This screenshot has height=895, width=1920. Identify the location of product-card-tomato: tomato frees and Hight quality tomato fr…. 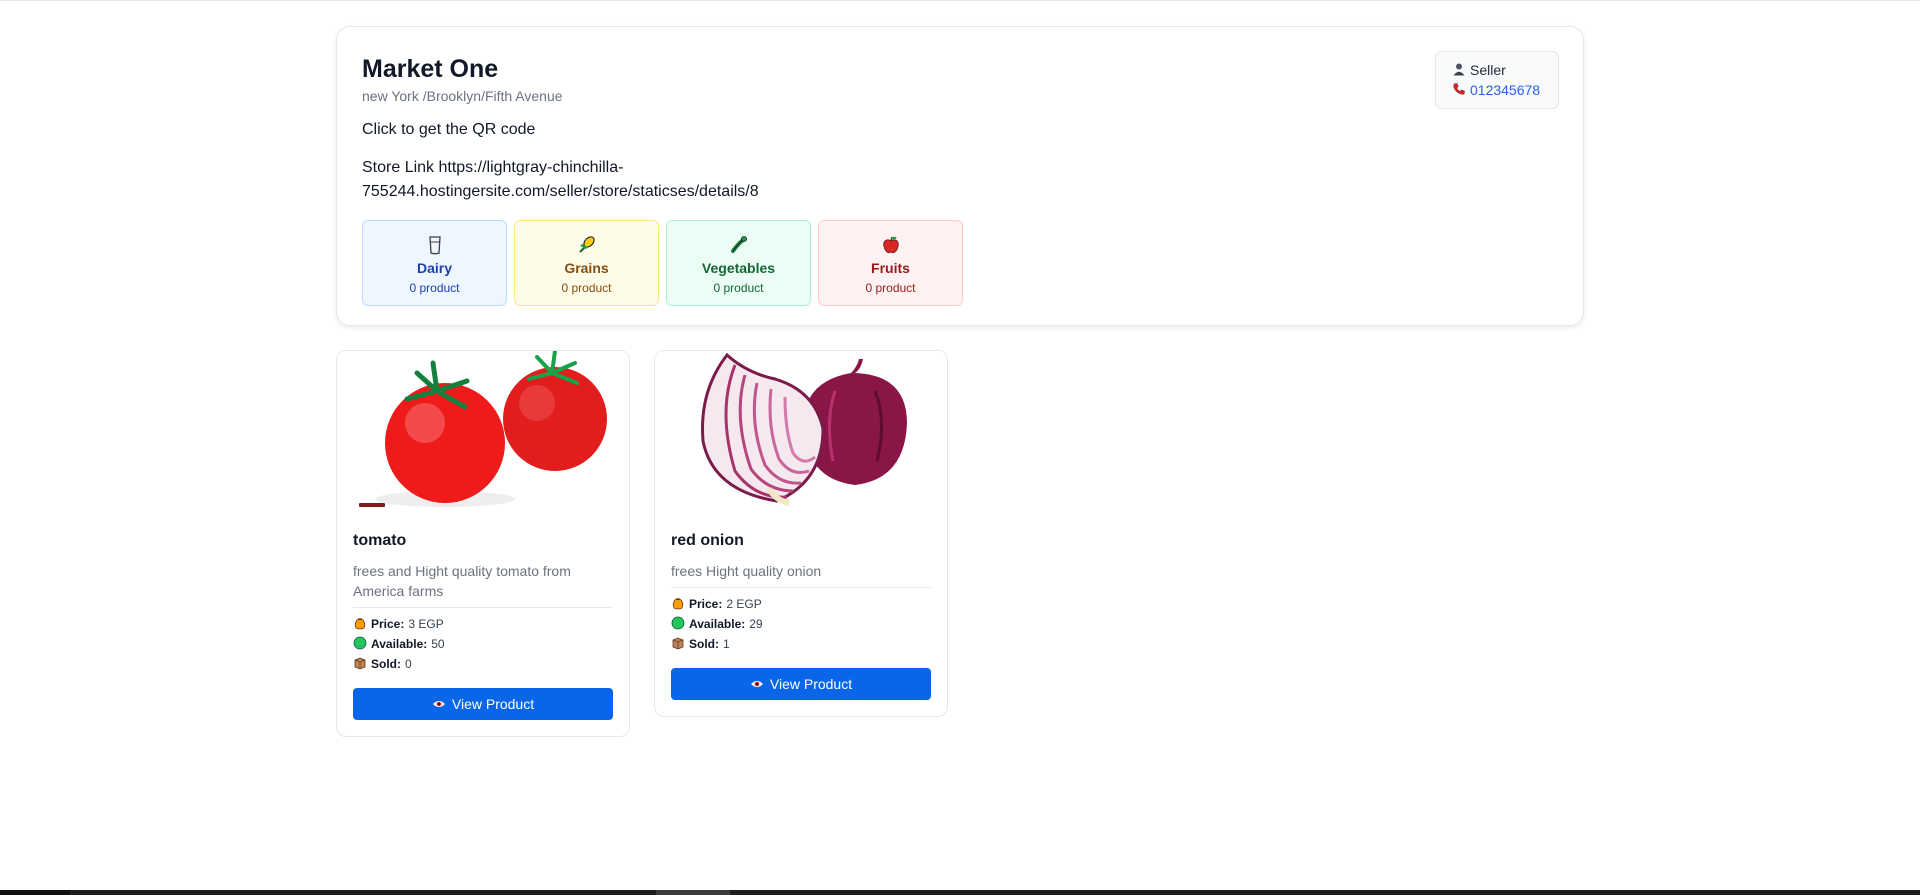
(483, 543).